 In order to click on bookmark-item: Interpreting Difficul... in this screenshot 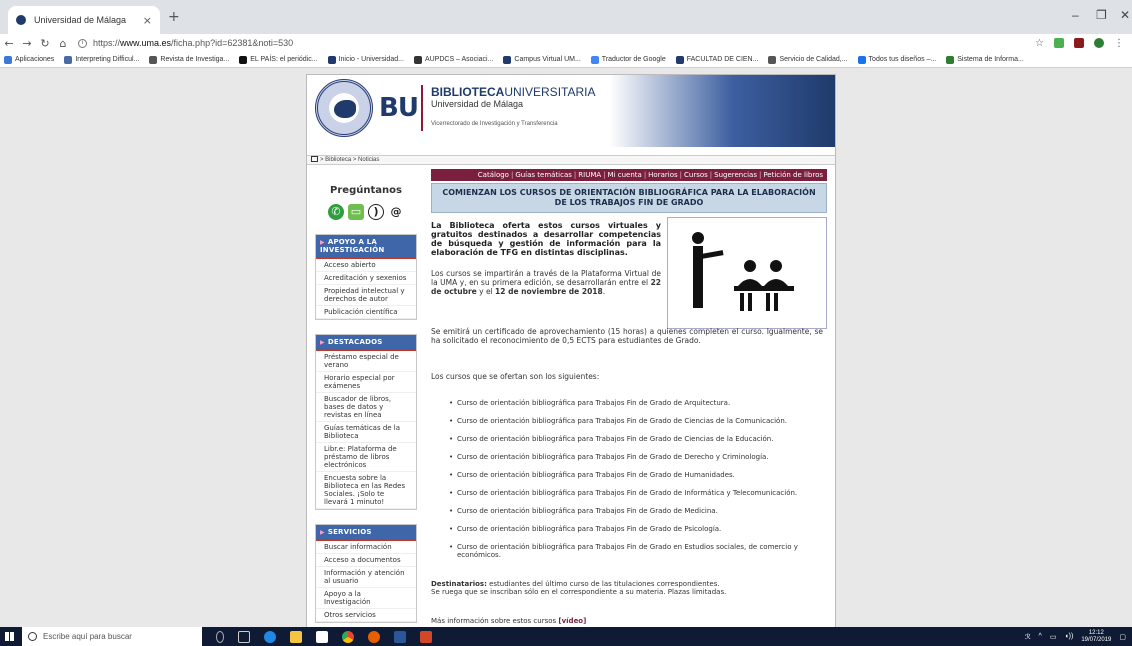, I will do `click(101, 59)`.